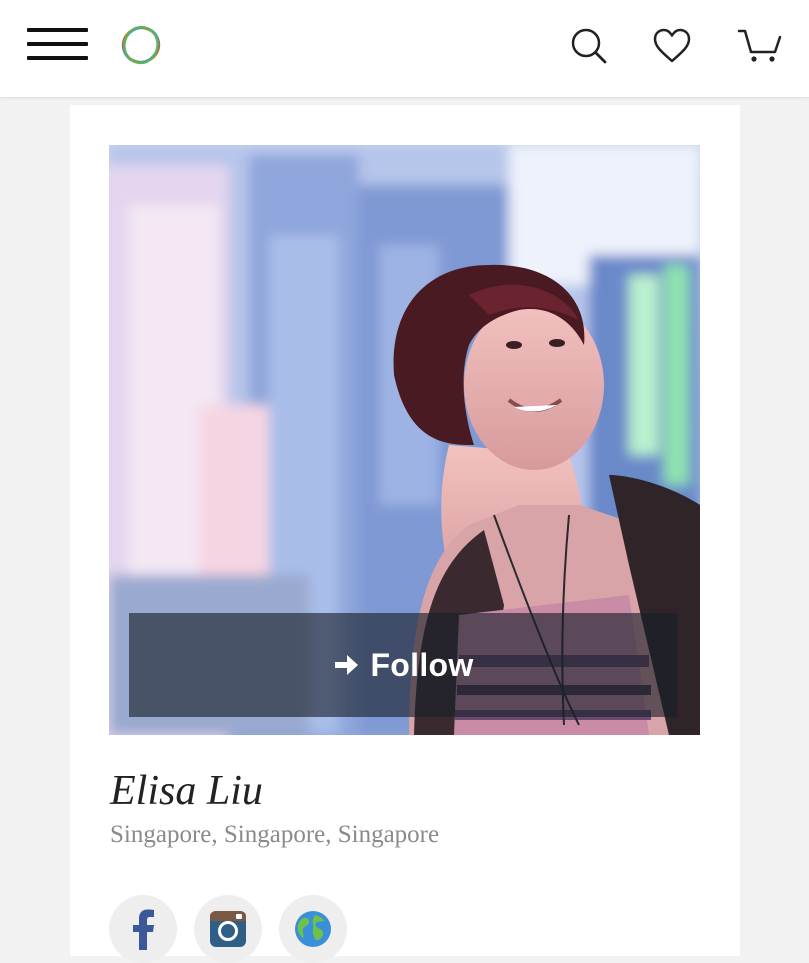 This screenshot has height=963, width=809. I want to click on instagram-link-button, so click(228, 929).